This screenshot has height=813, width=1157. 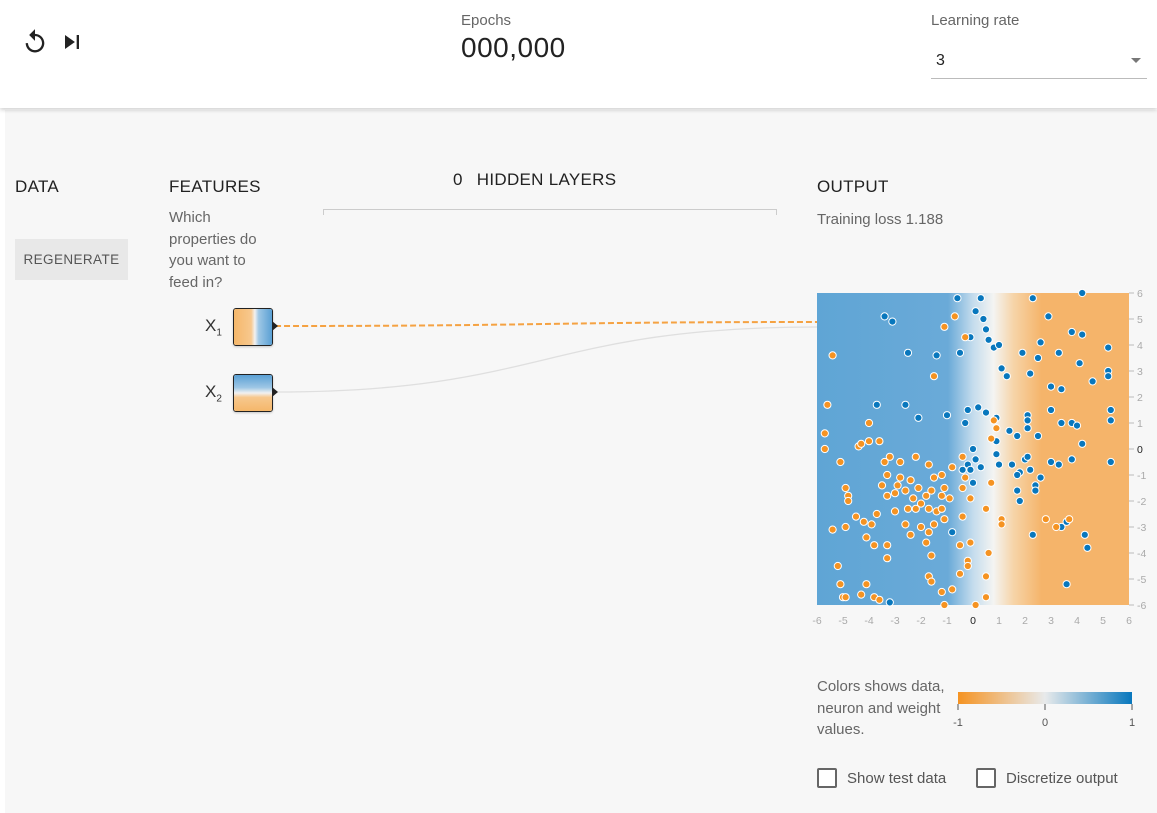 What do you see at coordinates (1140, 372) in the screenshot?
I see `y-tick-label: 3` at bounding box center [1140, 372].